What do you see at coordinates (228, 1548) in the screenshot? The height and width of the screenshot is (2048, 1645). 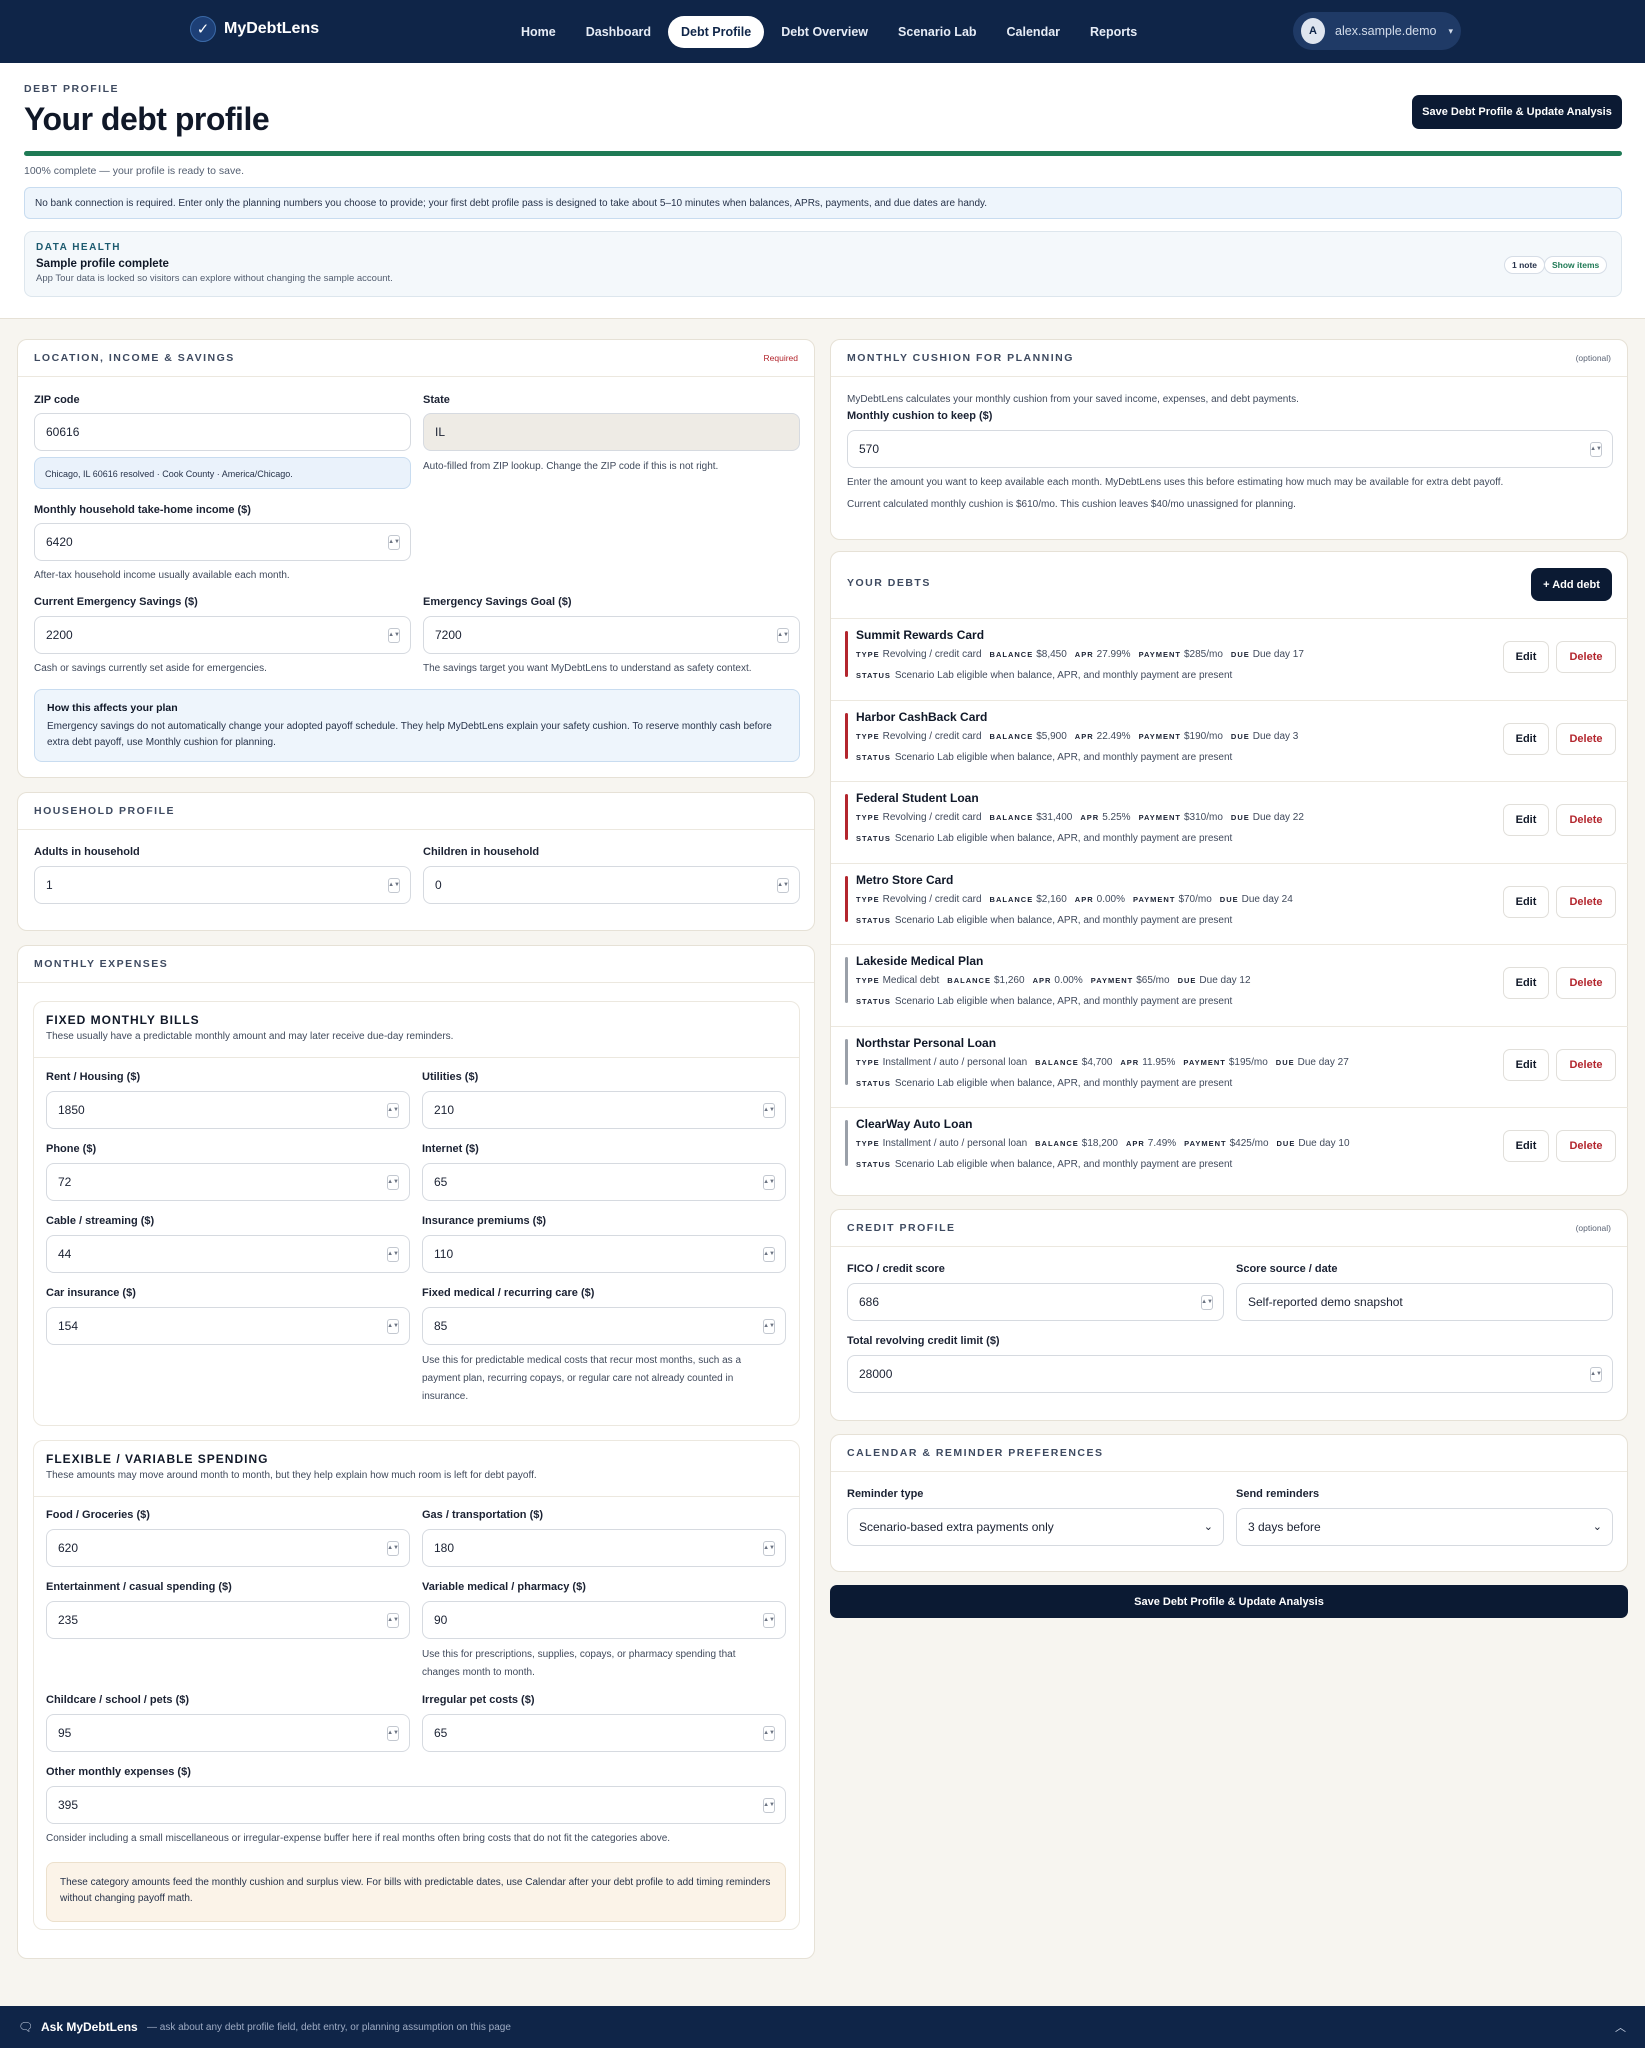 I see `food-input: 620 ▲▼` at bounding box center [228, 1548].